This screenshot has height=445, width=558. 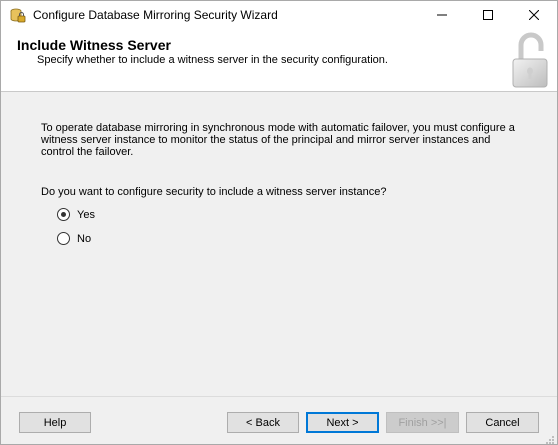 What do you see at coordinates (63, 238) in the screenshot?
I see `radio-unselected-indicator` at bounding box center [63, 238].